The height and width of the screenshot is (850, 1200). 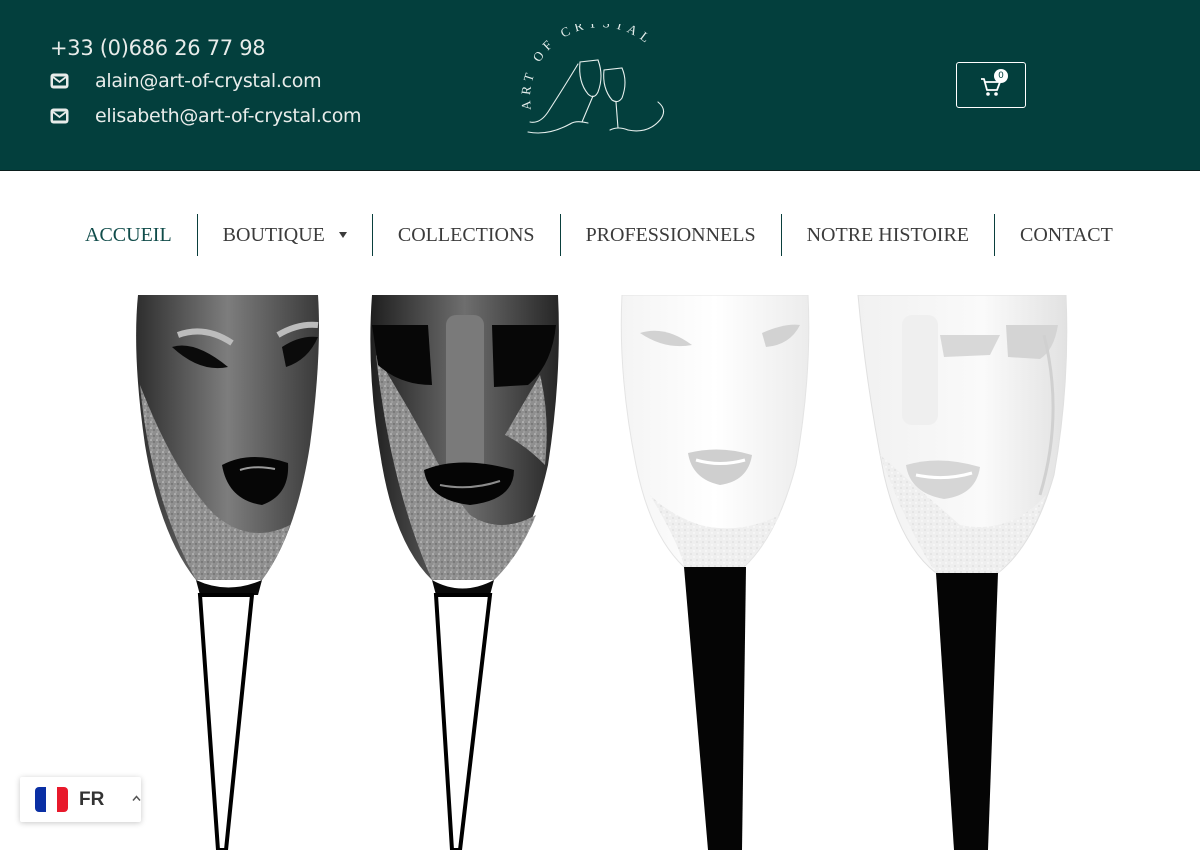 I want to click on nav-item-professionnels: PROFESSIONNELS, so click(x=670, y=235).